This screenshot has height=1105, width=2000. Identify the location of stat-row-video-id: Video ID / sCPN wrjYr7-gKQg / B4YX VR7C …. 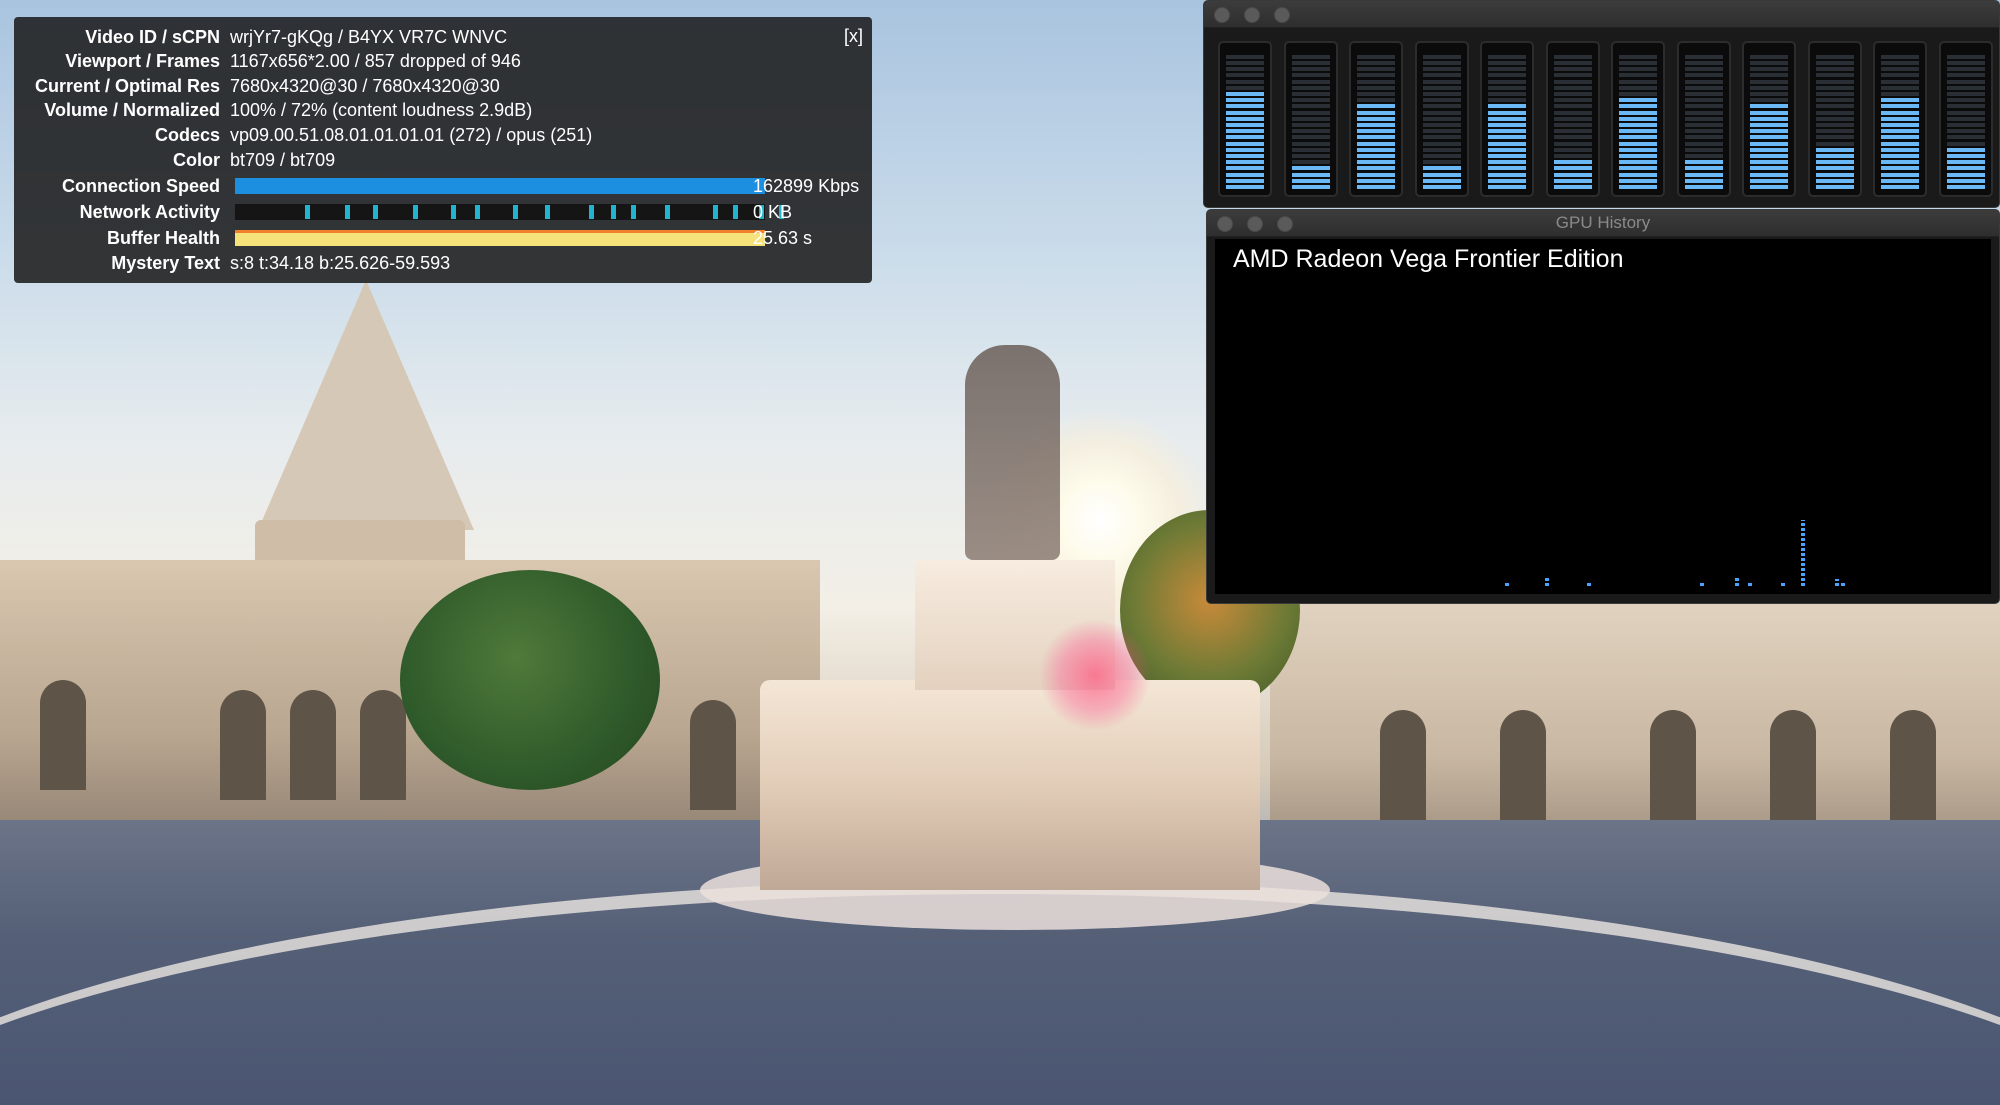
(443, 37).